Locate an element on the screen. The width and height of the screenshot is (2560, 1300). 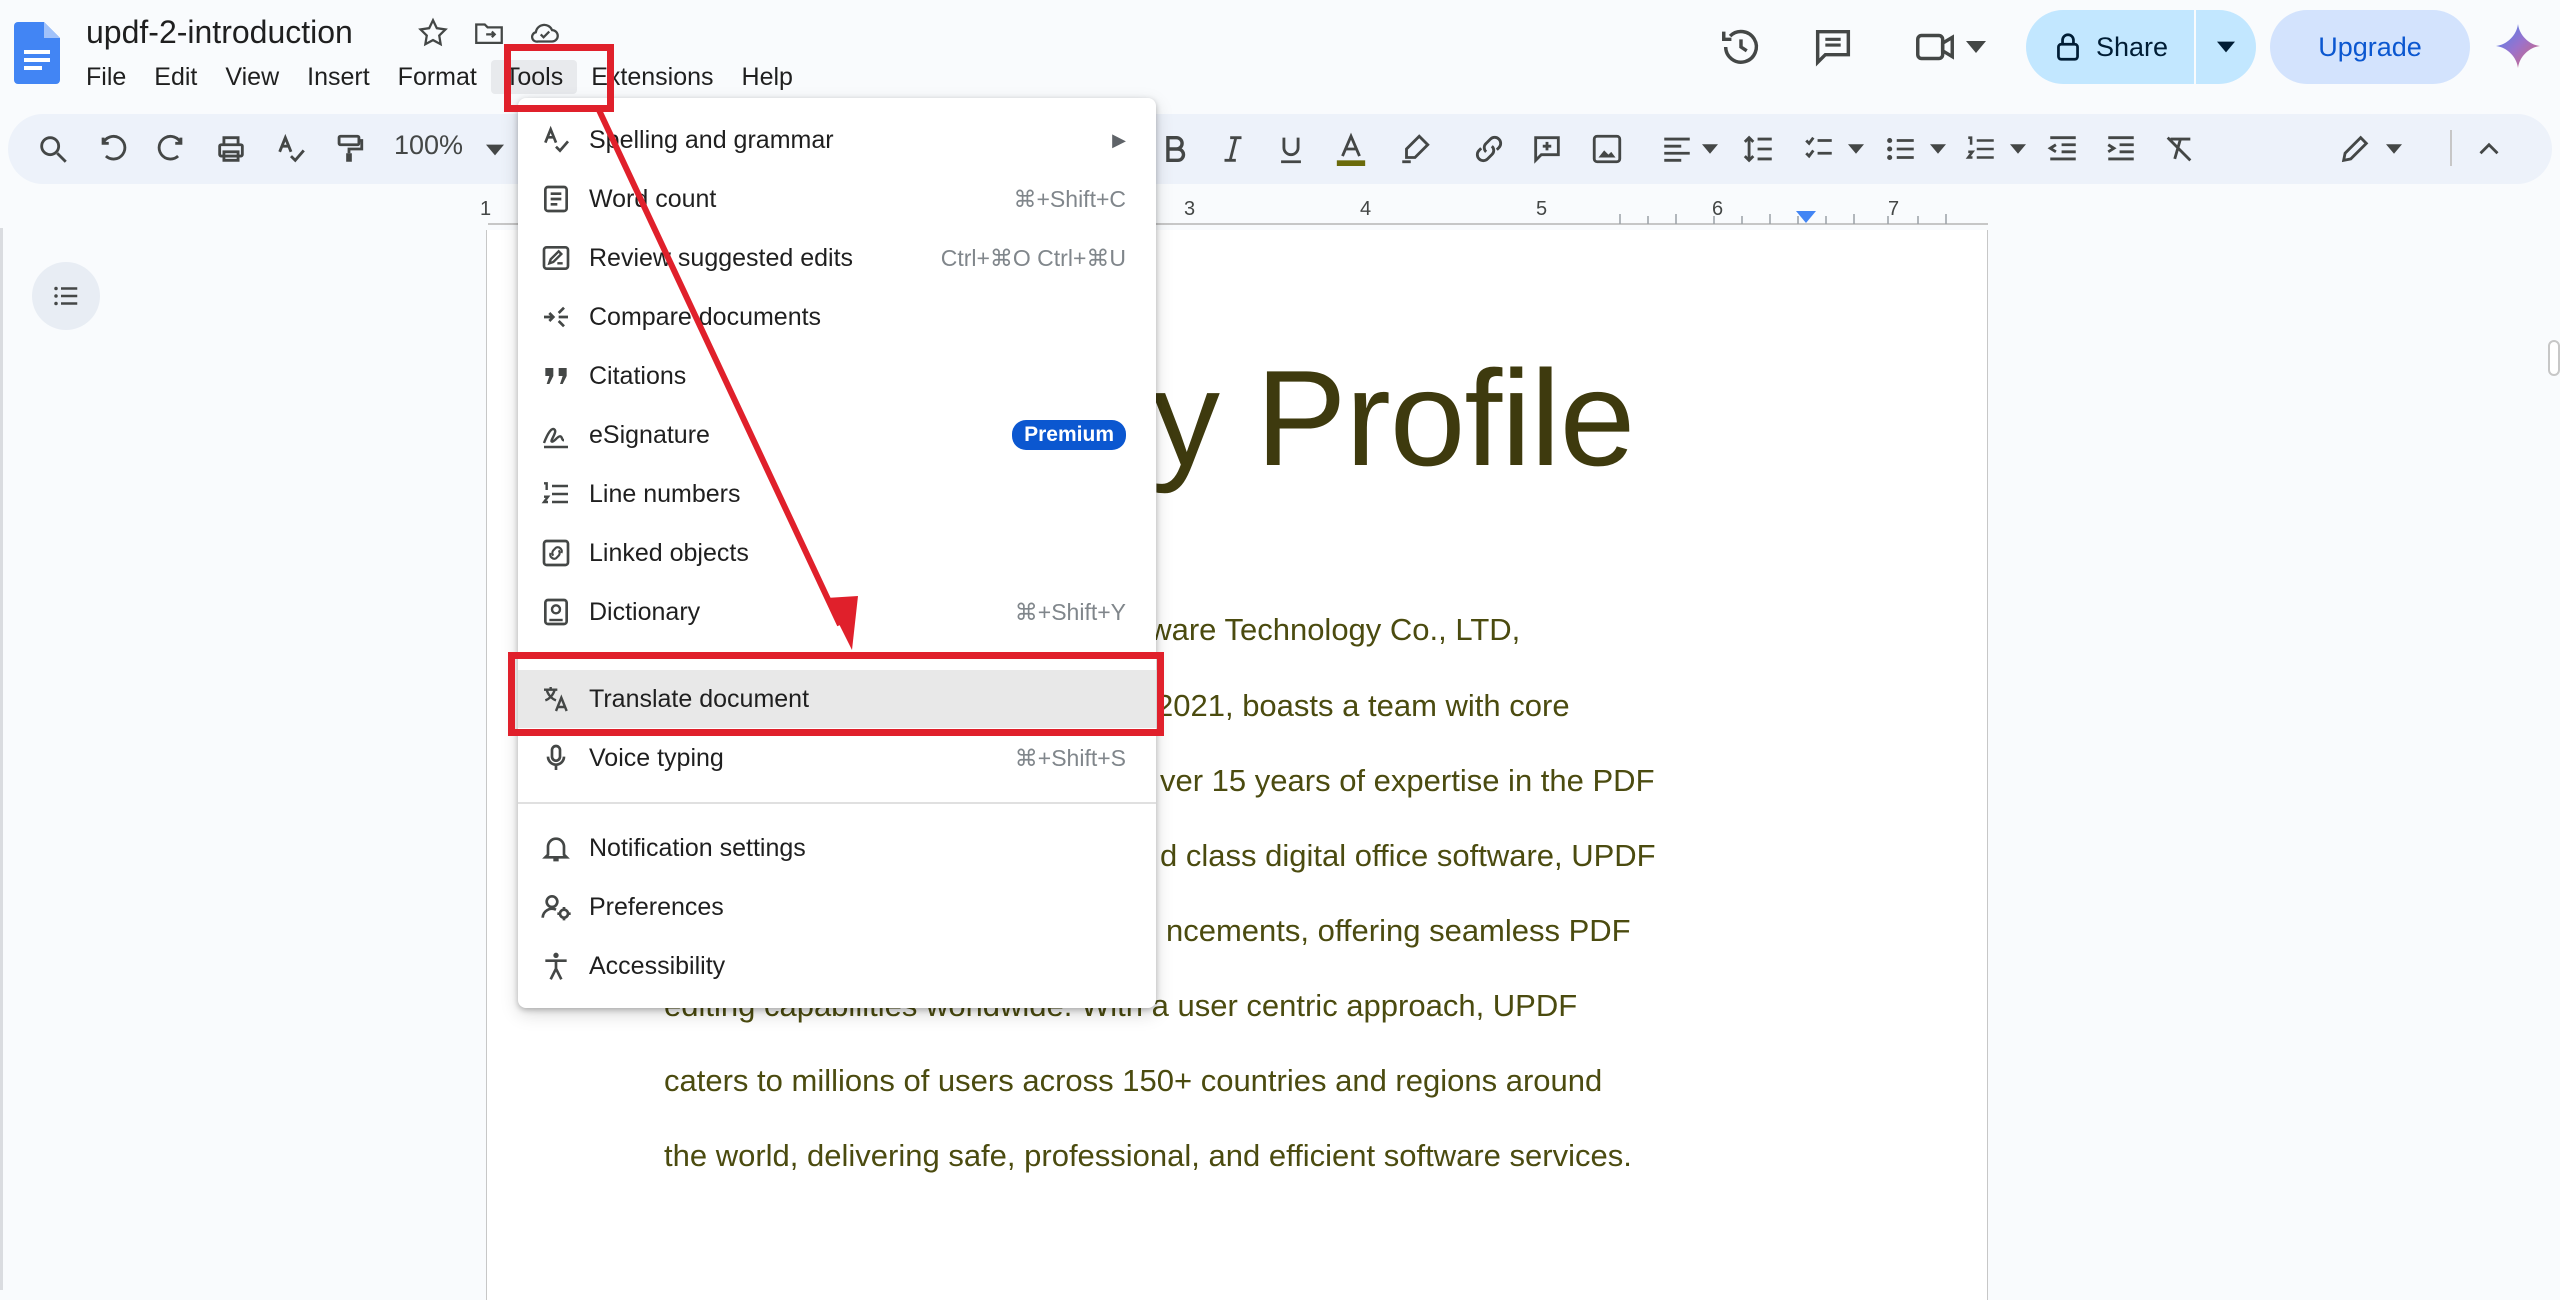
review-edits-icon is located at coordinates (556, 258).